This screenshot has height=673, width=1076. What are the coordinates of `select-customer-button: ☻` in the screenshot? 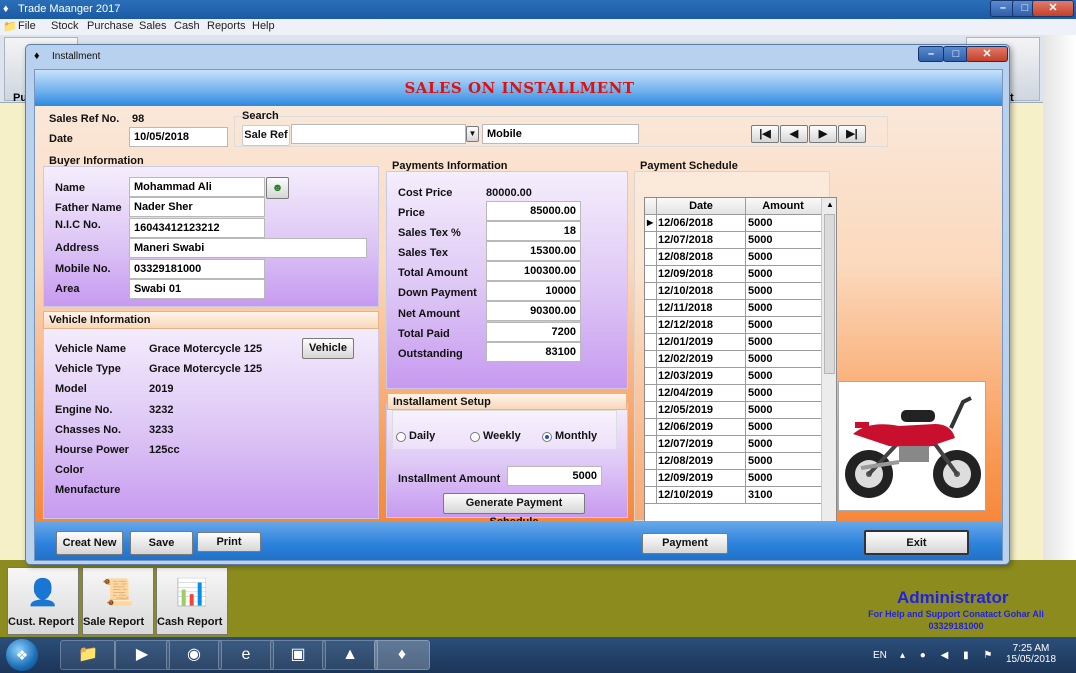 It's located at (277, 188).